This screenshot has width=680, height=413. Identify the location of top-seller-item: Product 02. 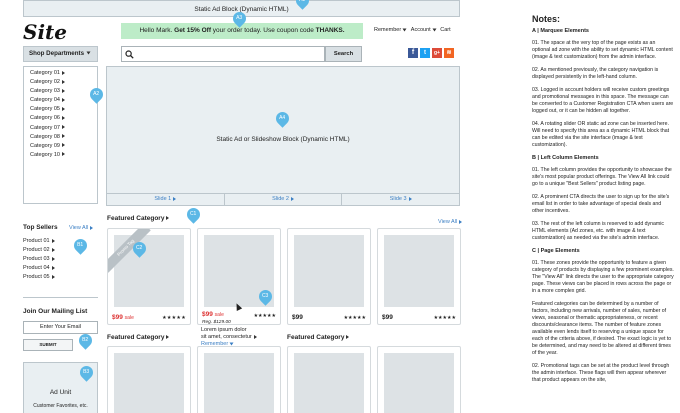
(39, 250).